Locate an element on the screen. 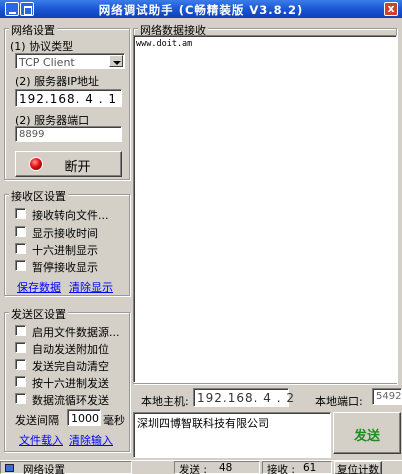 The image size is (402, 474). local-port-field: 5492 is located at coordinates (387, 396).